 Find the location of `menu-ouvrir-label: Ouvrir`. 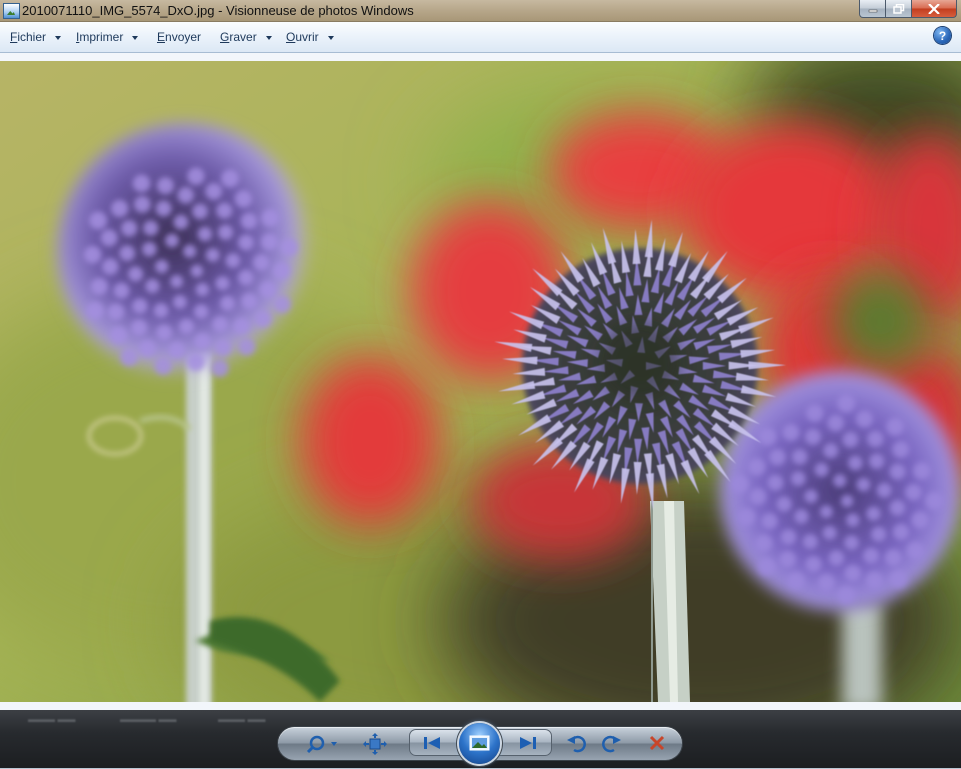

menu-ouvrir-label: Ouvrir is located at coordinates (302, 37).